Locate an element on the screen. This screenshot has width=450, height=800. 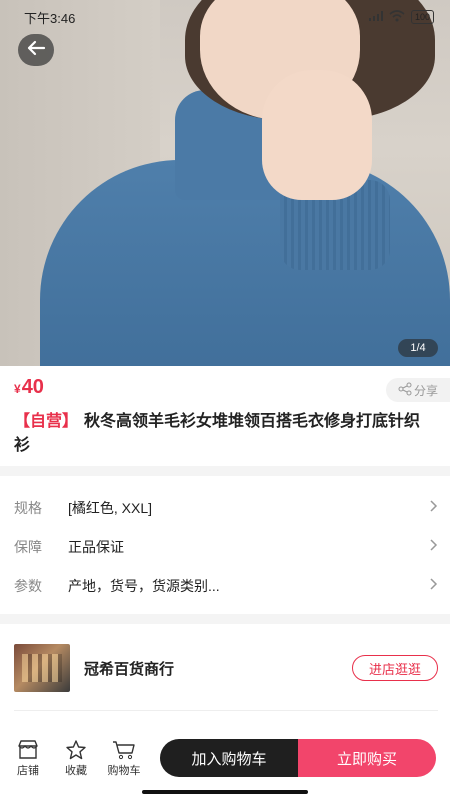
wifi-icon is located at coordinates (397, 17).